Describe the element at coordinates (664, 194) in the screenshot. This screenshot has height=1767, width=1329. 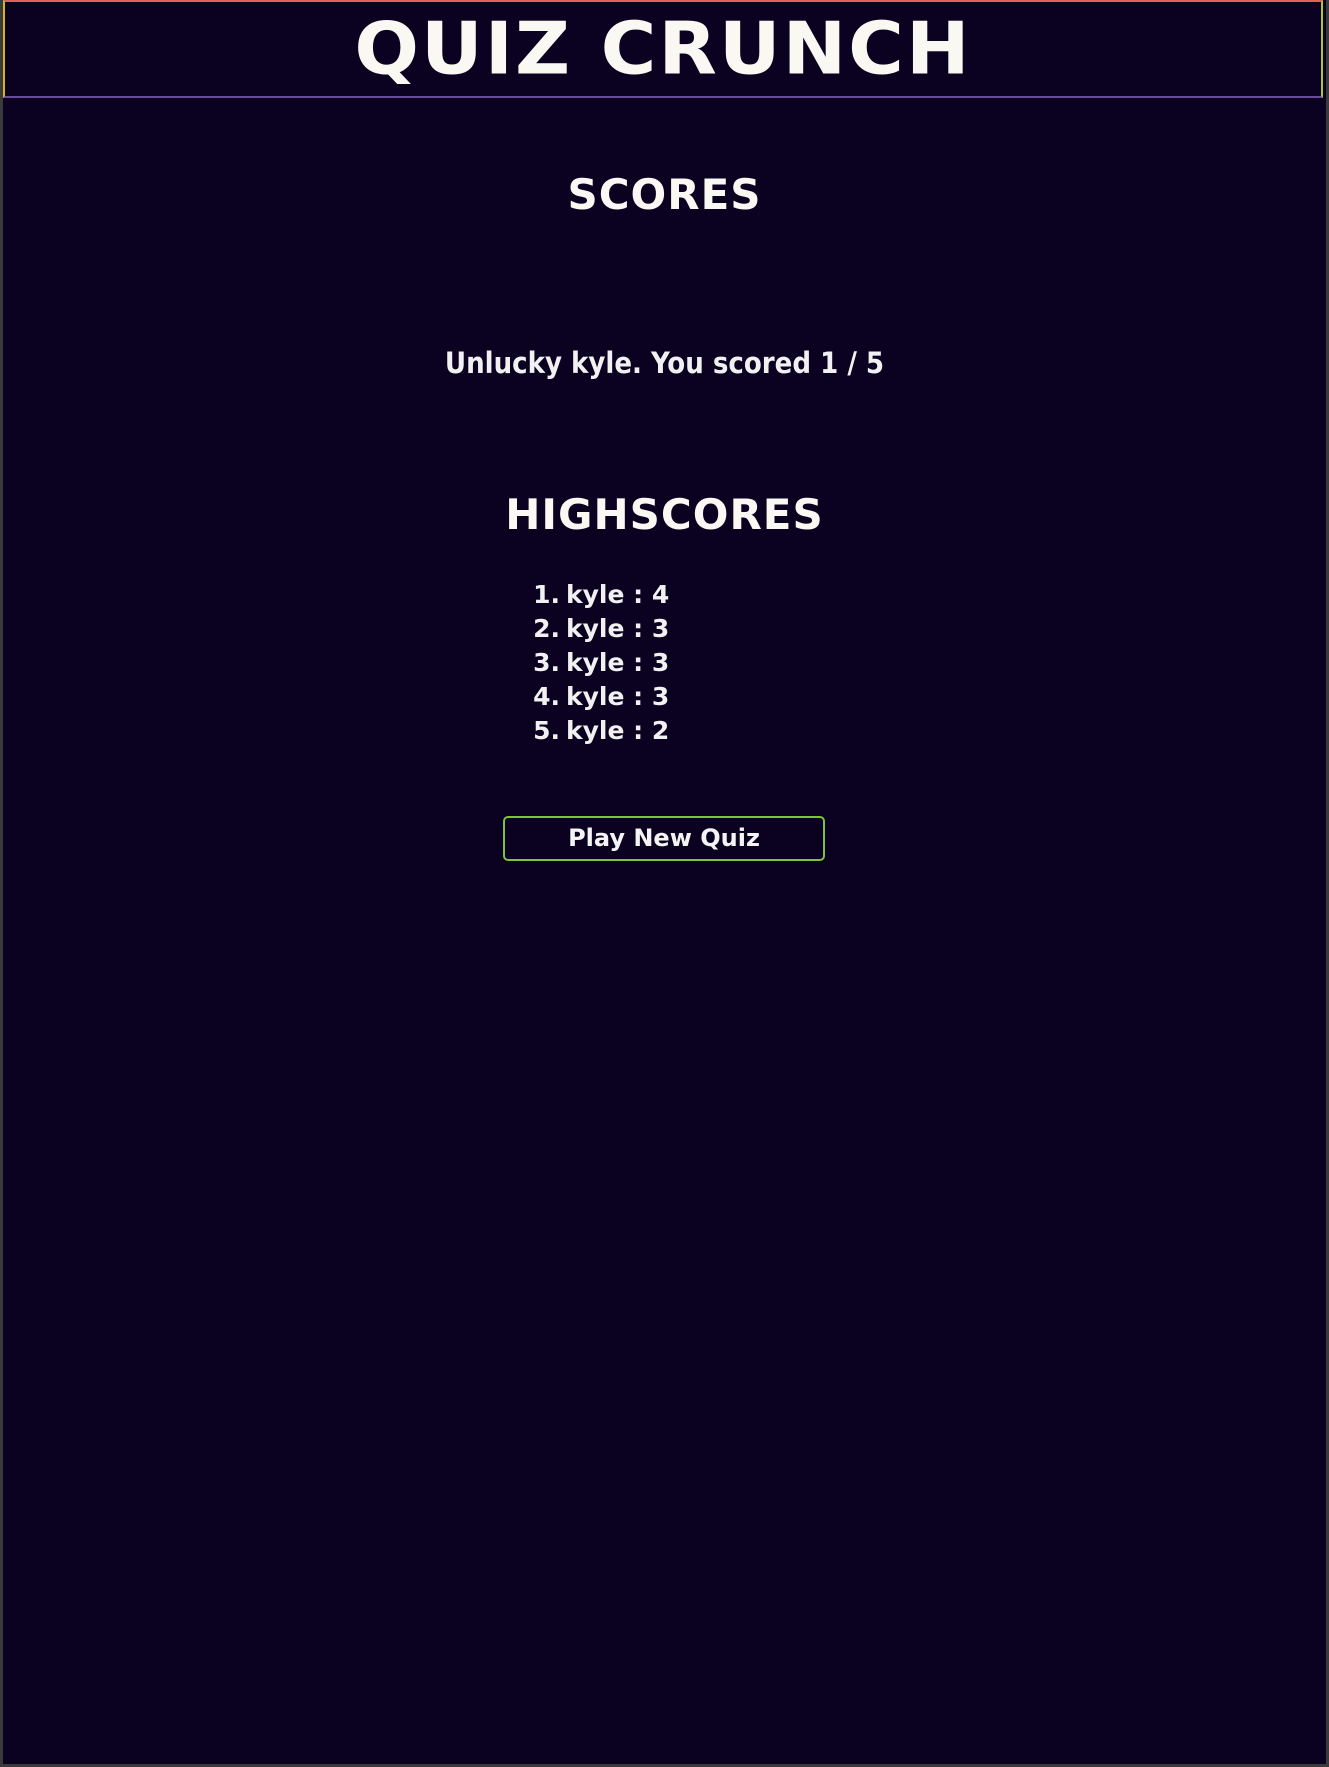
I see `scores-heading: SCORES` at that location.